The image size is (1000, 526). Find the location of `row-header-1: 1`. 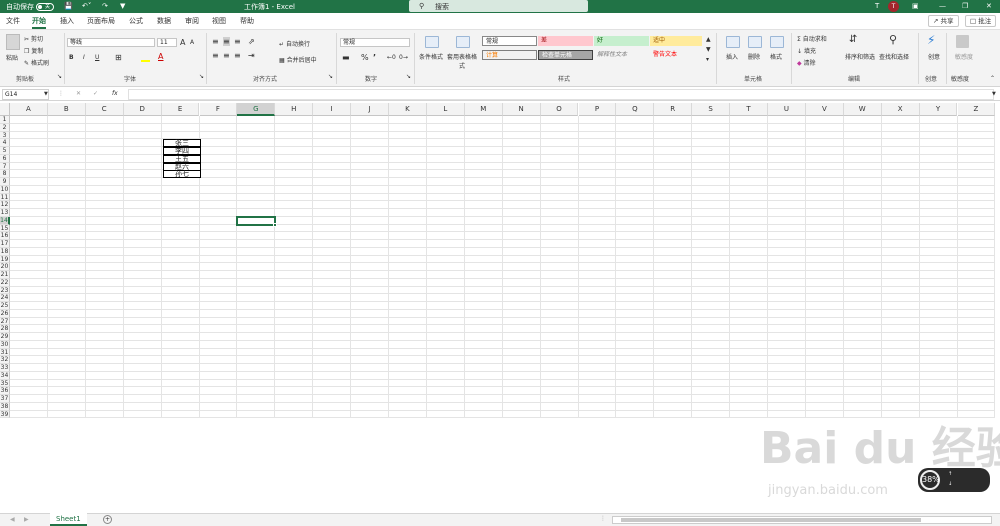

row-header-1: 1 is located at coordinates (5, 120).